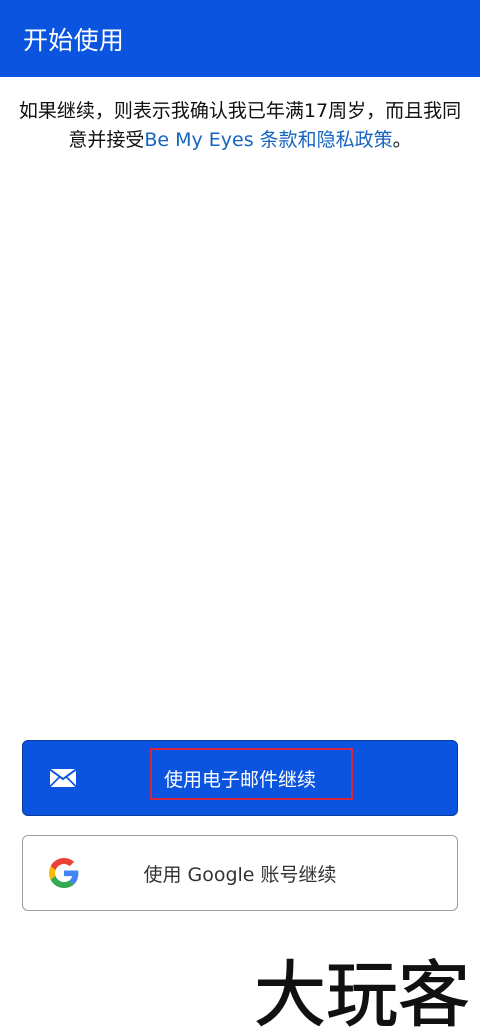  I want to click on watermark-text: 大玩客, so click(362, 992).